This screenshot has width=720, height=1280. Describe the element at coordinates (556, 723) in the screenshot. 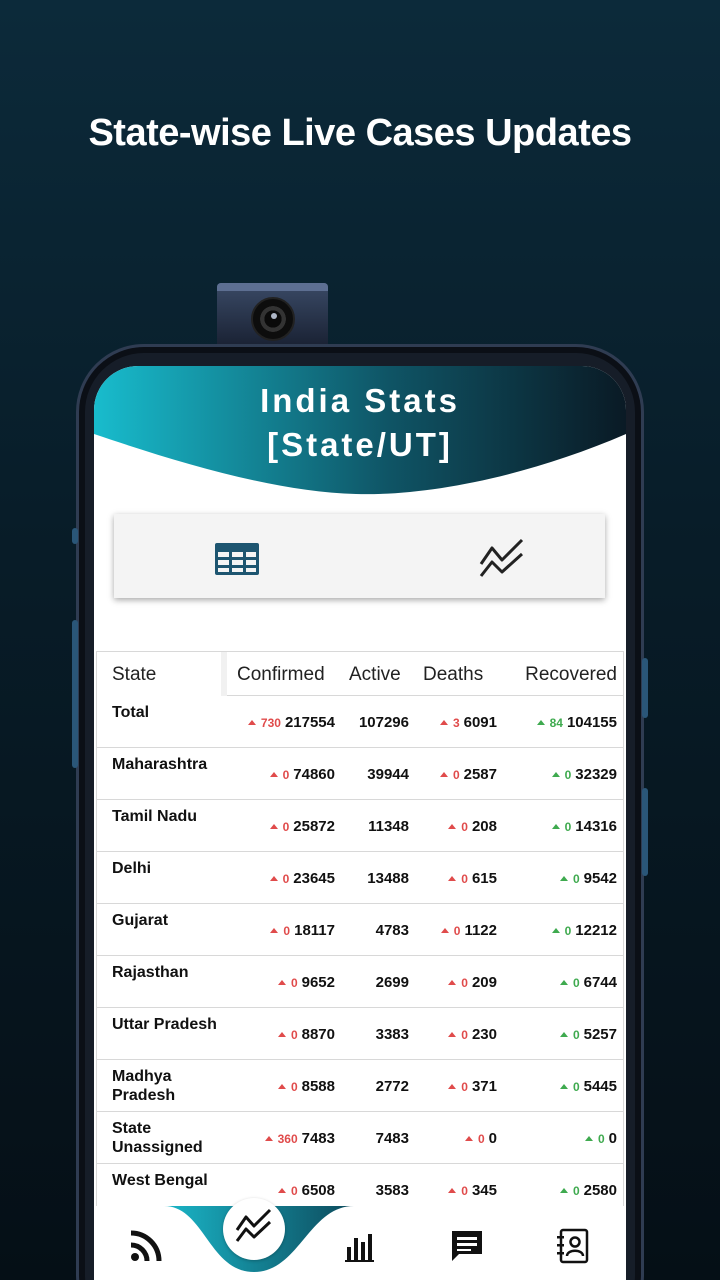

I see `recovered-cell-delta: 84` at that location.